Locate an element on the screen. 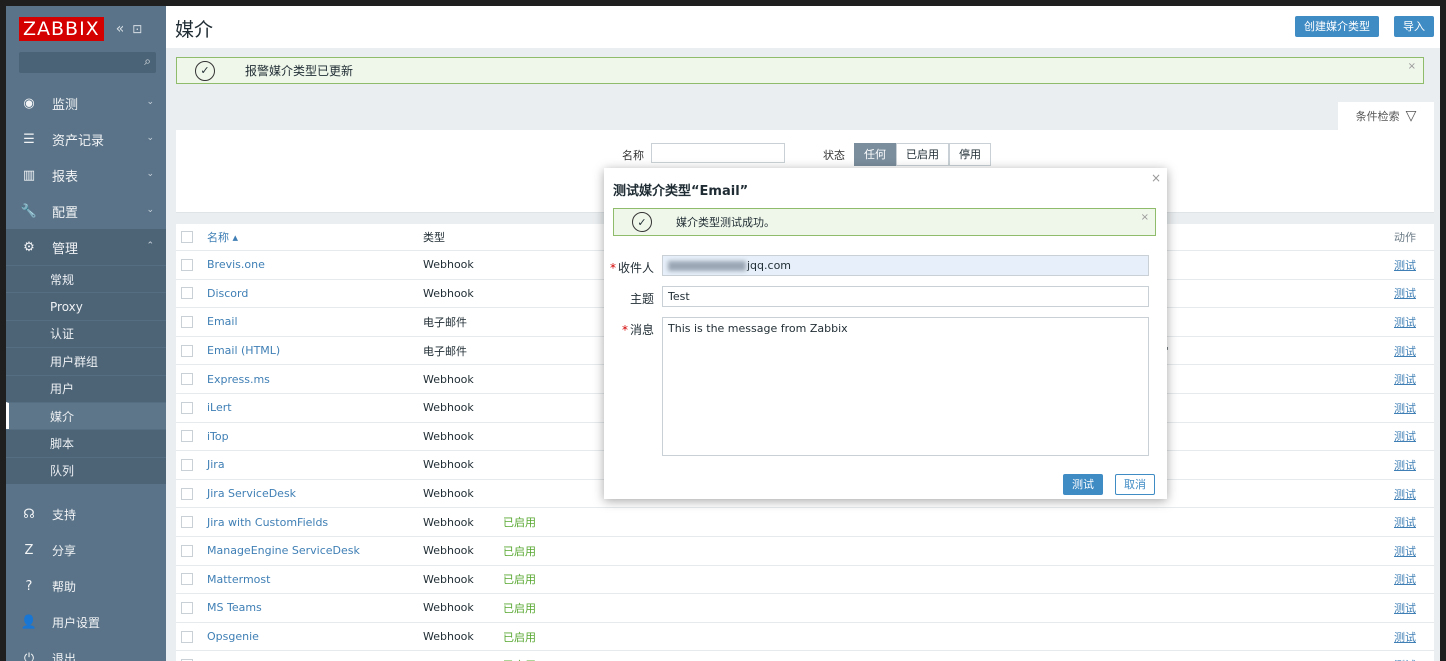  menu-item-user-settings: 👤 用户设置 is located at coordinates (86, 622).